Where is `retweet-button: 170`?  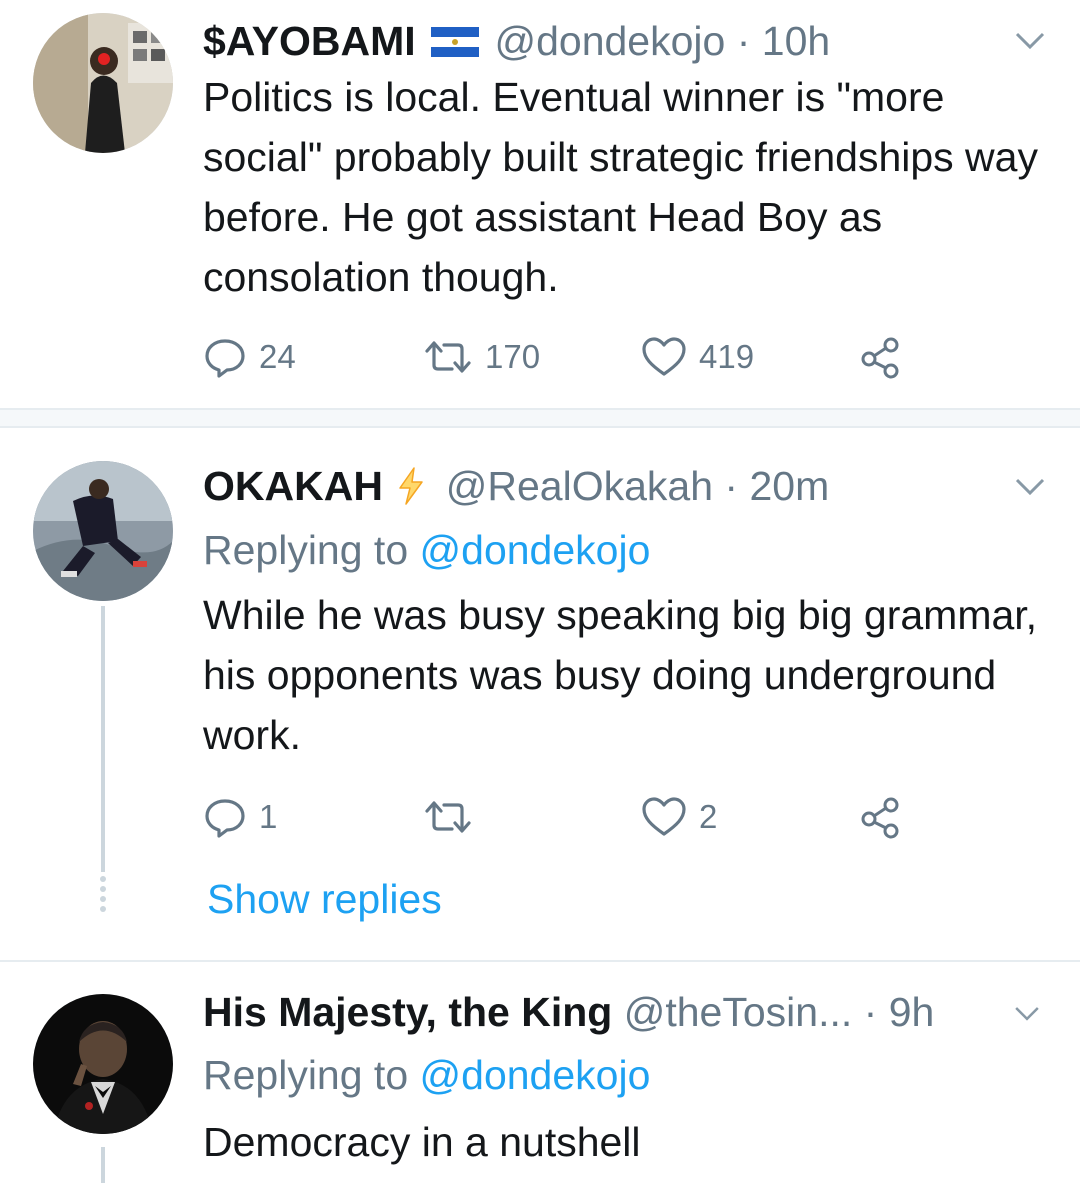 retweet-button: 170 is located at coordinates (481, 357).